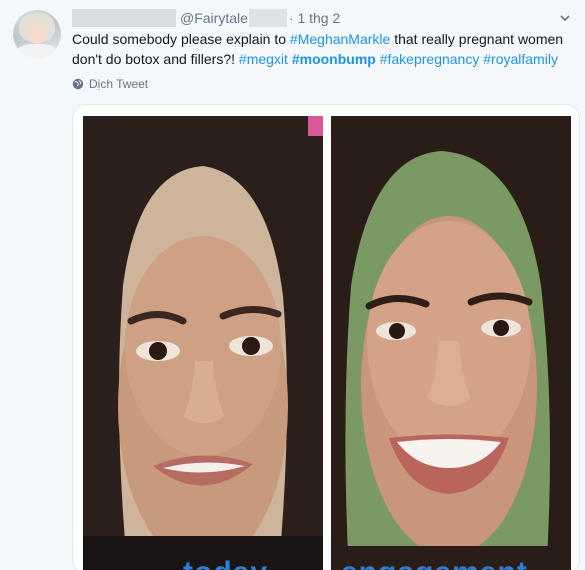 The width and height of the screenshot is (585, 570). Describe the element at coordinates (520, 59) in the screenshot. I see `hashtag-link: #royalfamily` at that location.